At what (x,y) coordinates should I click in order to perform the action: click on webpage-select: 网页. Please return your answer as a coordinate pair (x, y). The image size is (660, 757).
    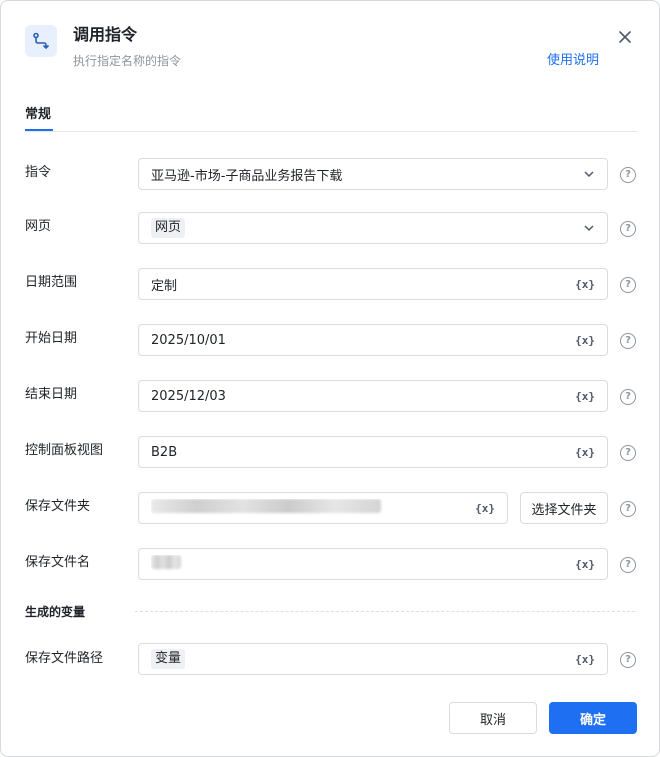
    Looking at the image, I should click on (373, 228).